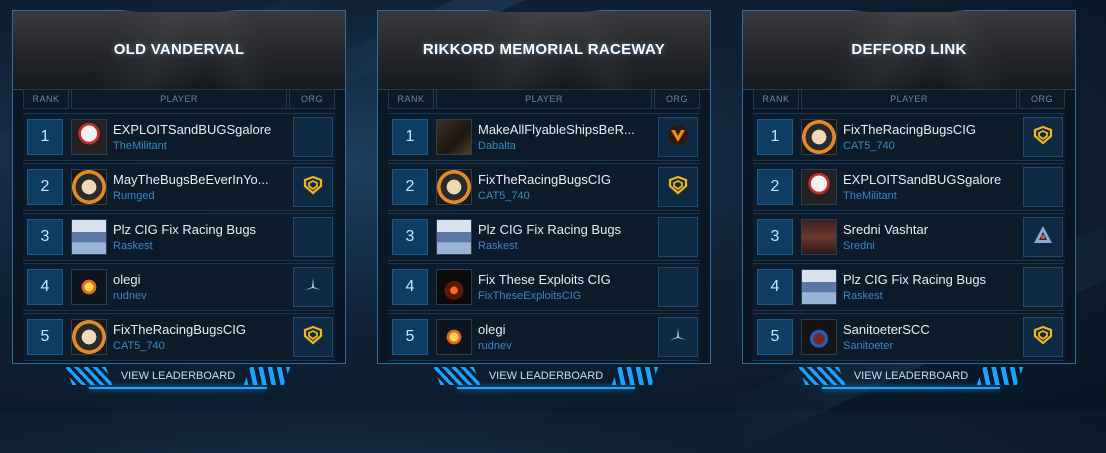 Image resolution: width=1106 pixels, height=453 pixels. What do you see at coordinates (775, 337) in the screenshot?
I see `rank-cell: 5` at bounding box center [775, 337].